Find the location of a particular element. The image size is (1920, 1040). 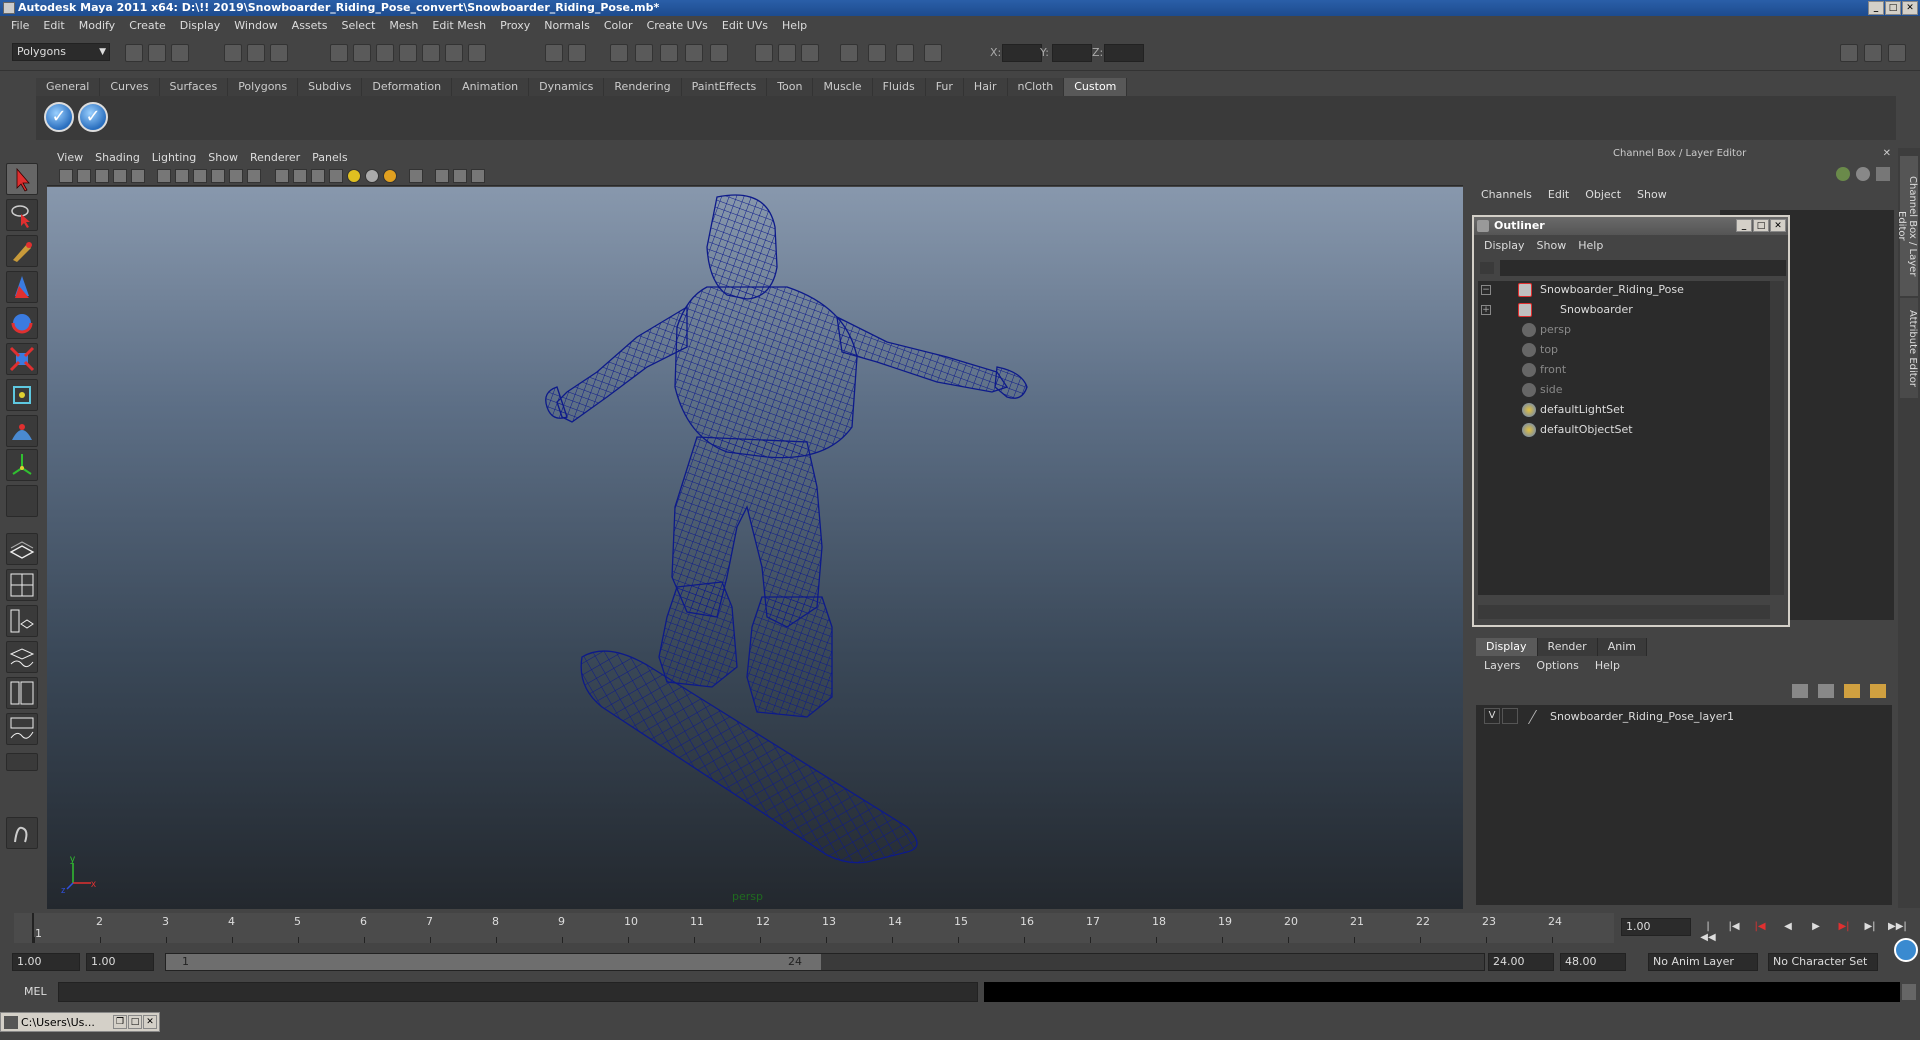

outliner-minimize-button: _ is located at coordinates (1744, 225).